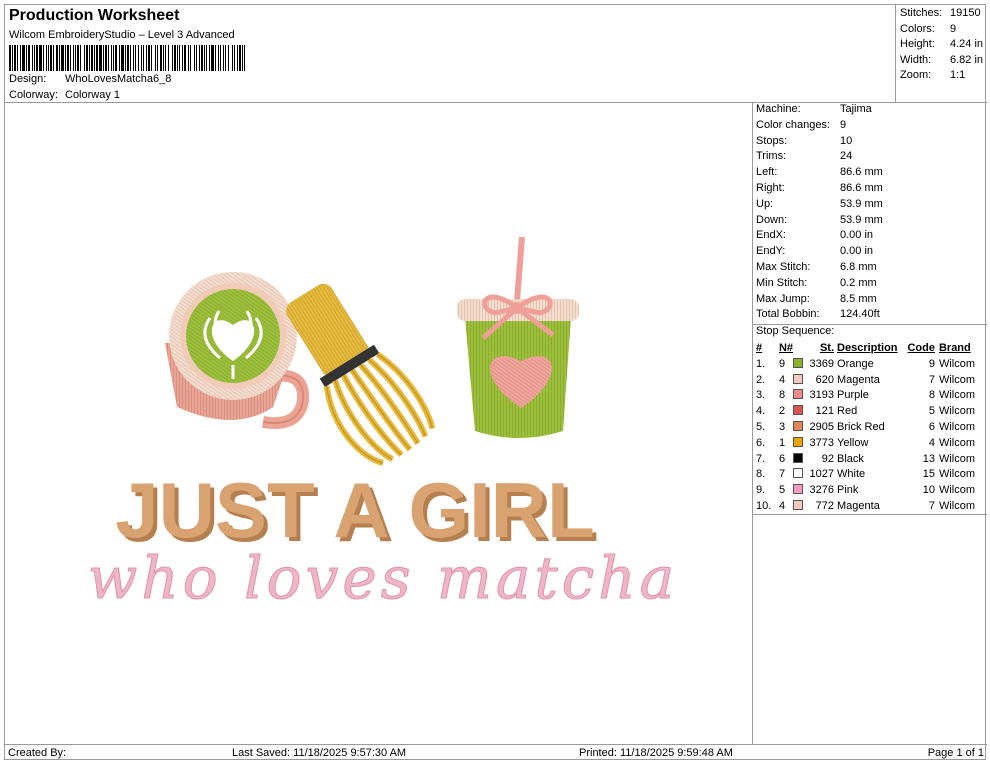 Image resolution: width=990 pixels, height=762 pixels. What do you see at coordinates (870, 490) in the screenshot?
I see `table-row: 9. 5 3276 Pink 10 Wilcom` at bounding box center [870, 490].